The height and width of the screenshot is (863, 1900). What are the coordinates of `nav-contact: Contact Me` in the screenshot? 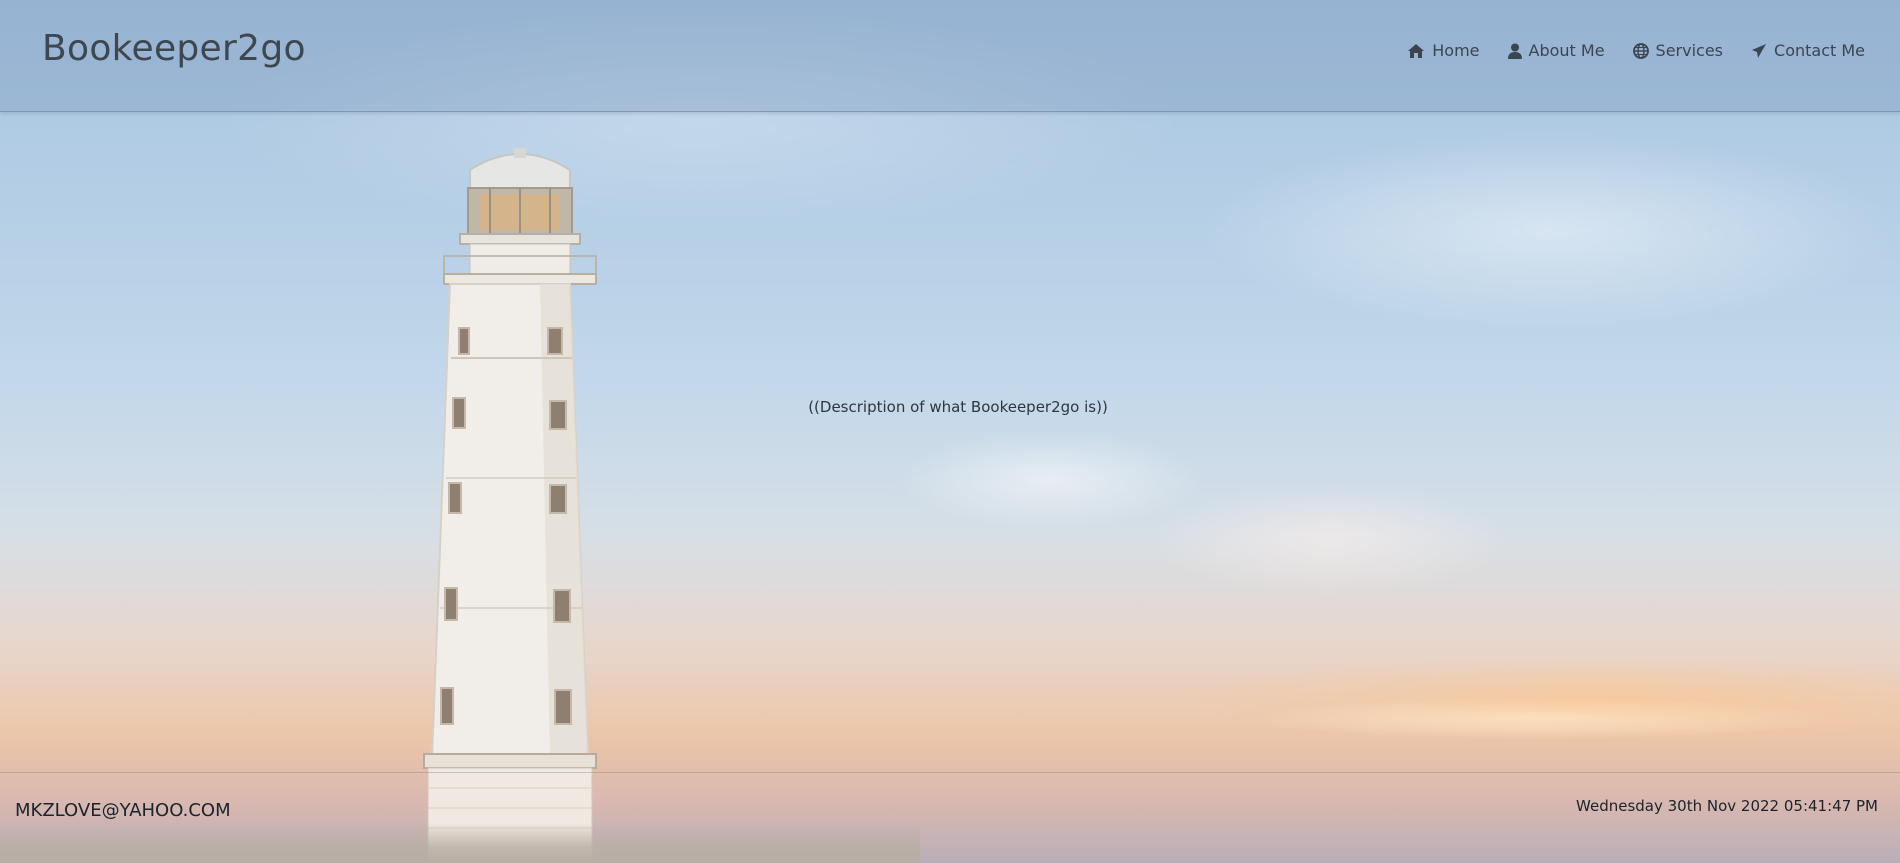 It's located at (1808, 50).